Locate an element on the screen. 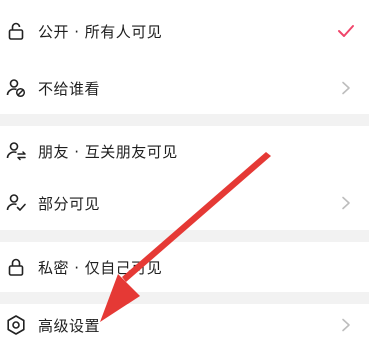 This screenshot has height=346, width=369. option-advanced-settings: 高级设置 is located at coordinates (184, 325).